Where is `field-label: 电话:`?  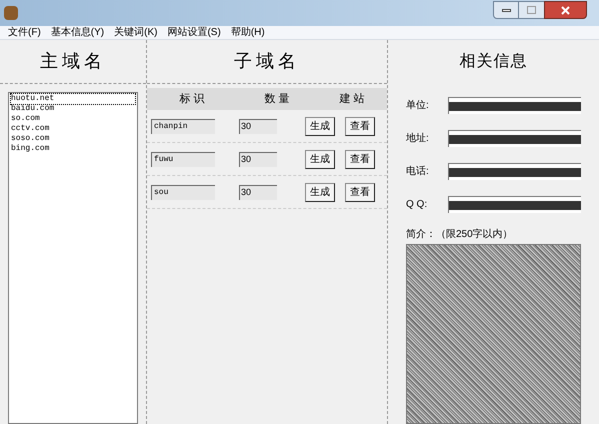 field-label: 电话: is located at coordinates (418, 171).